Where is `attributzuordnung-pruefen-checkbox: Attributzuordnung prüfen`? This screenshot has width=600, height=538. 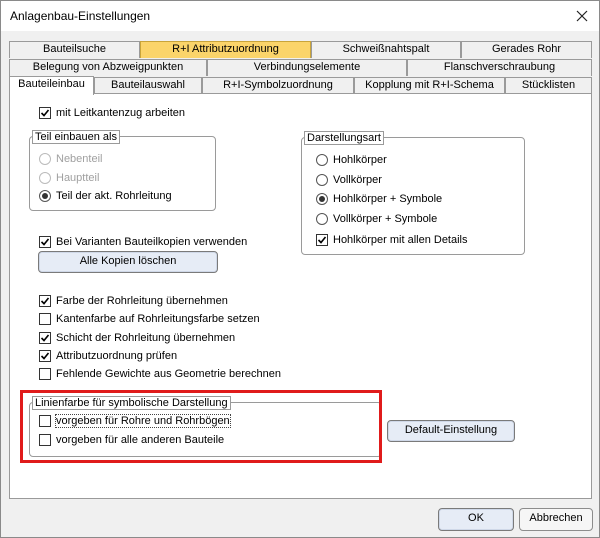
attributzuordnung-pruefen-checkbox: Attributzuordnung prüfen is located at coordinates (108, 356).